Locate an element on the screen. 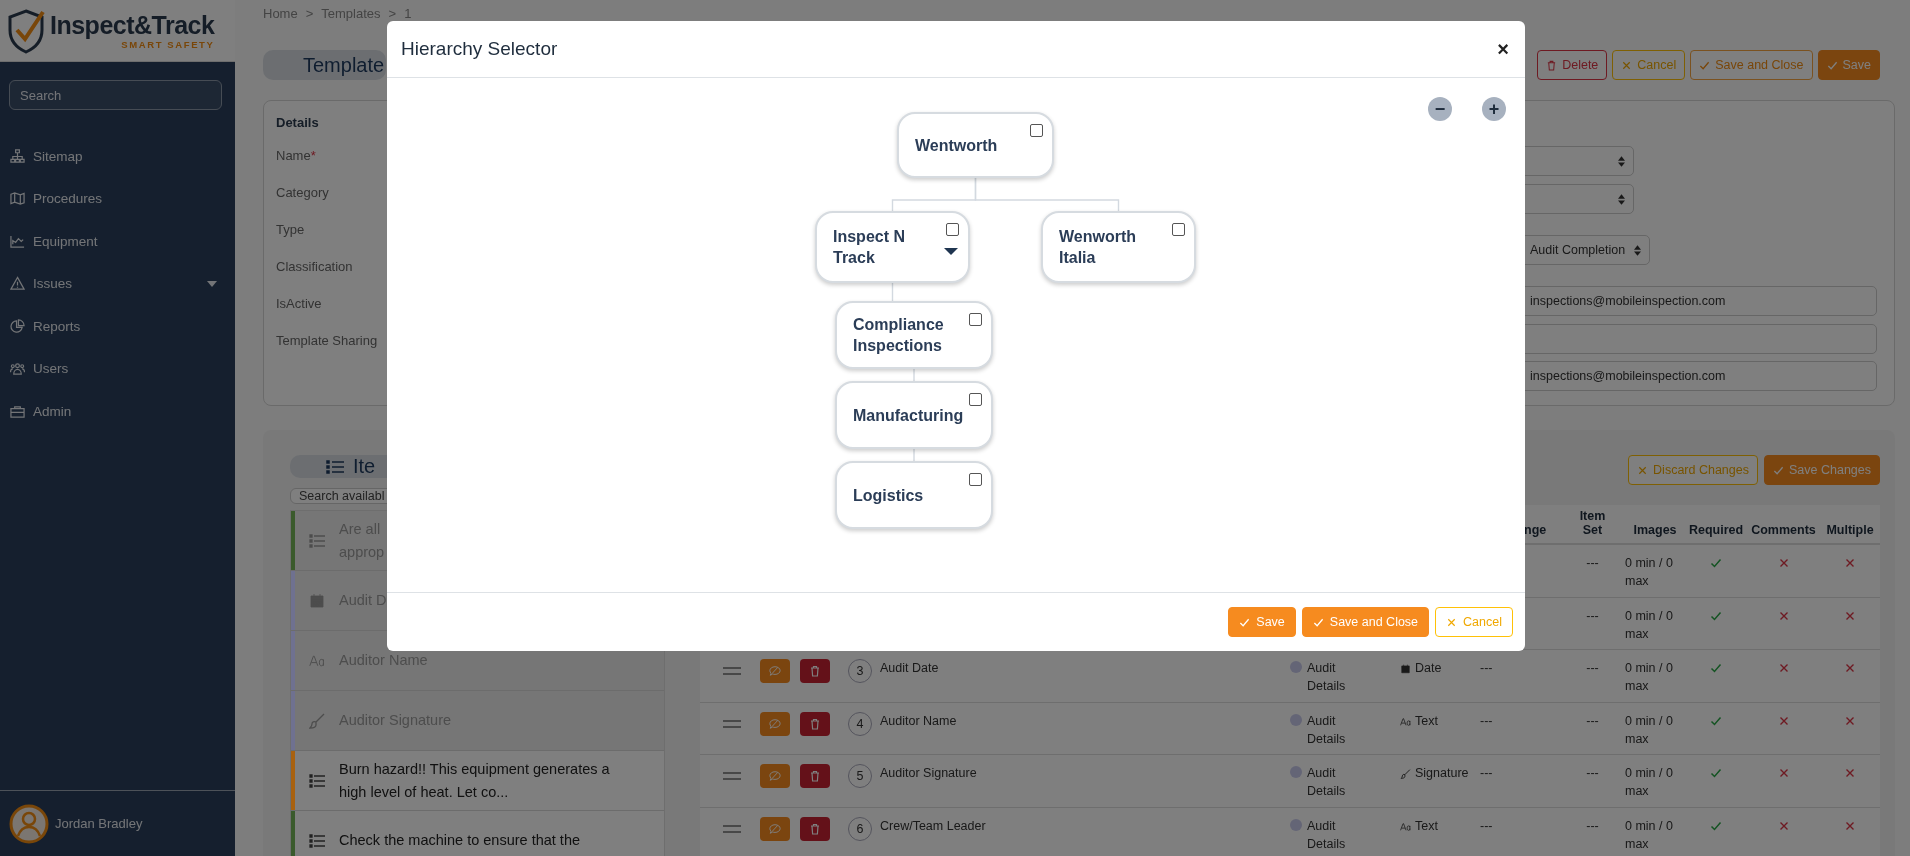 The height and width of the screenshot is (856, 1910). field-label: Template Sharing is located at coordinates (327, 340).